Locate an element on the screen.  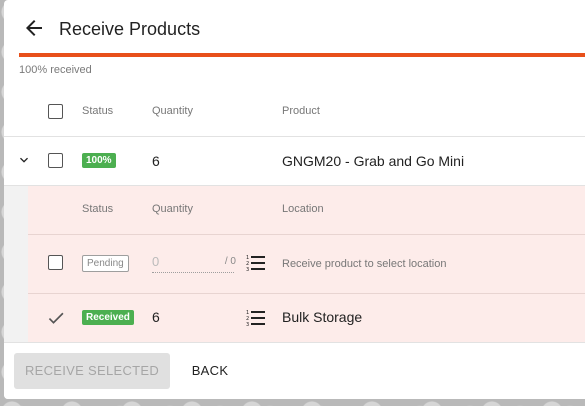
received-quantity: 6 is located at coordinates (156, 317).